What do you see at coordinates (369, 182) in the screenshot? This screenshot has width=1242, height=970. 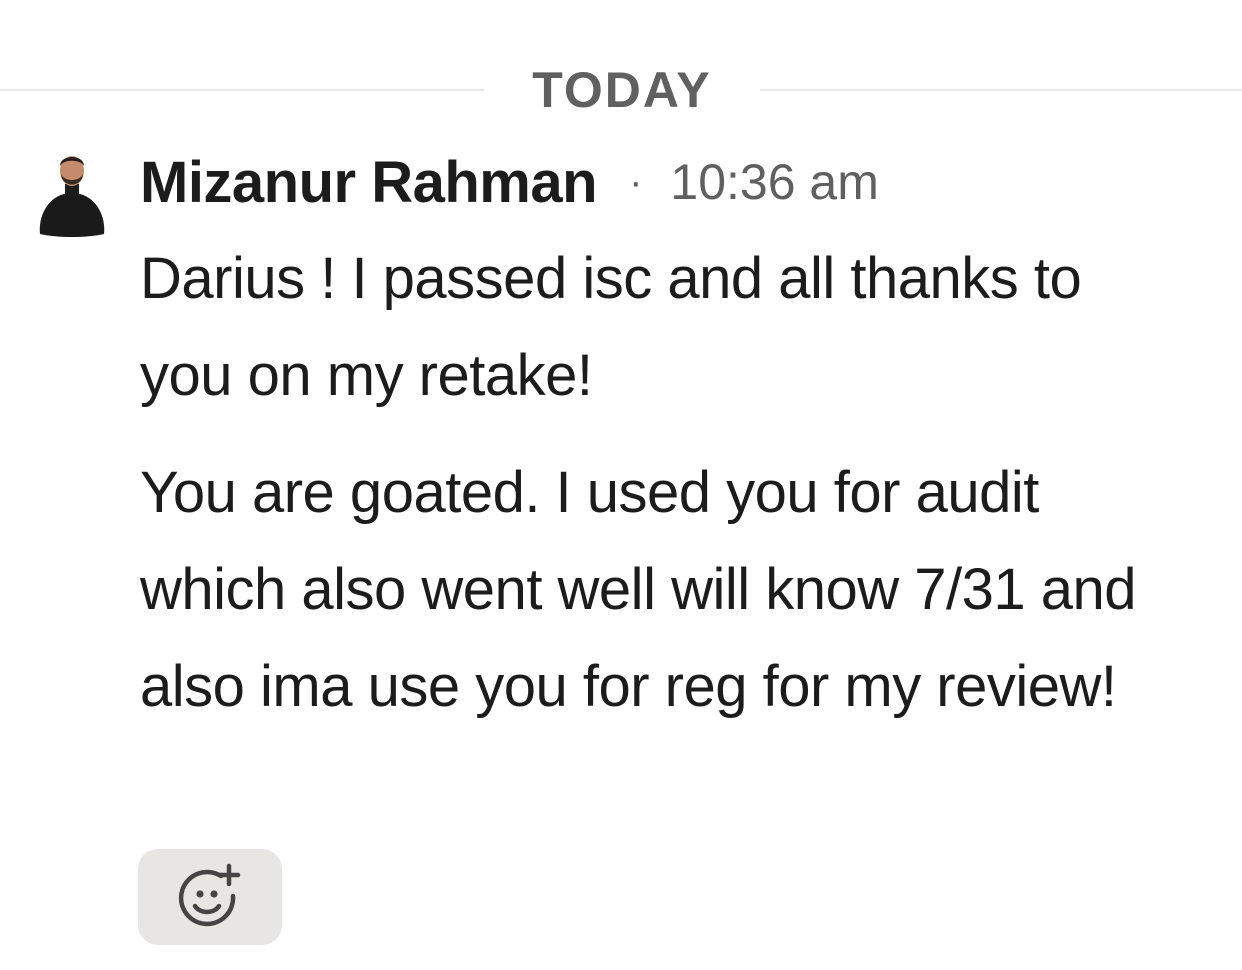 I see `sender-name: Mizanur Rahman` at bounding box center [369, 182].